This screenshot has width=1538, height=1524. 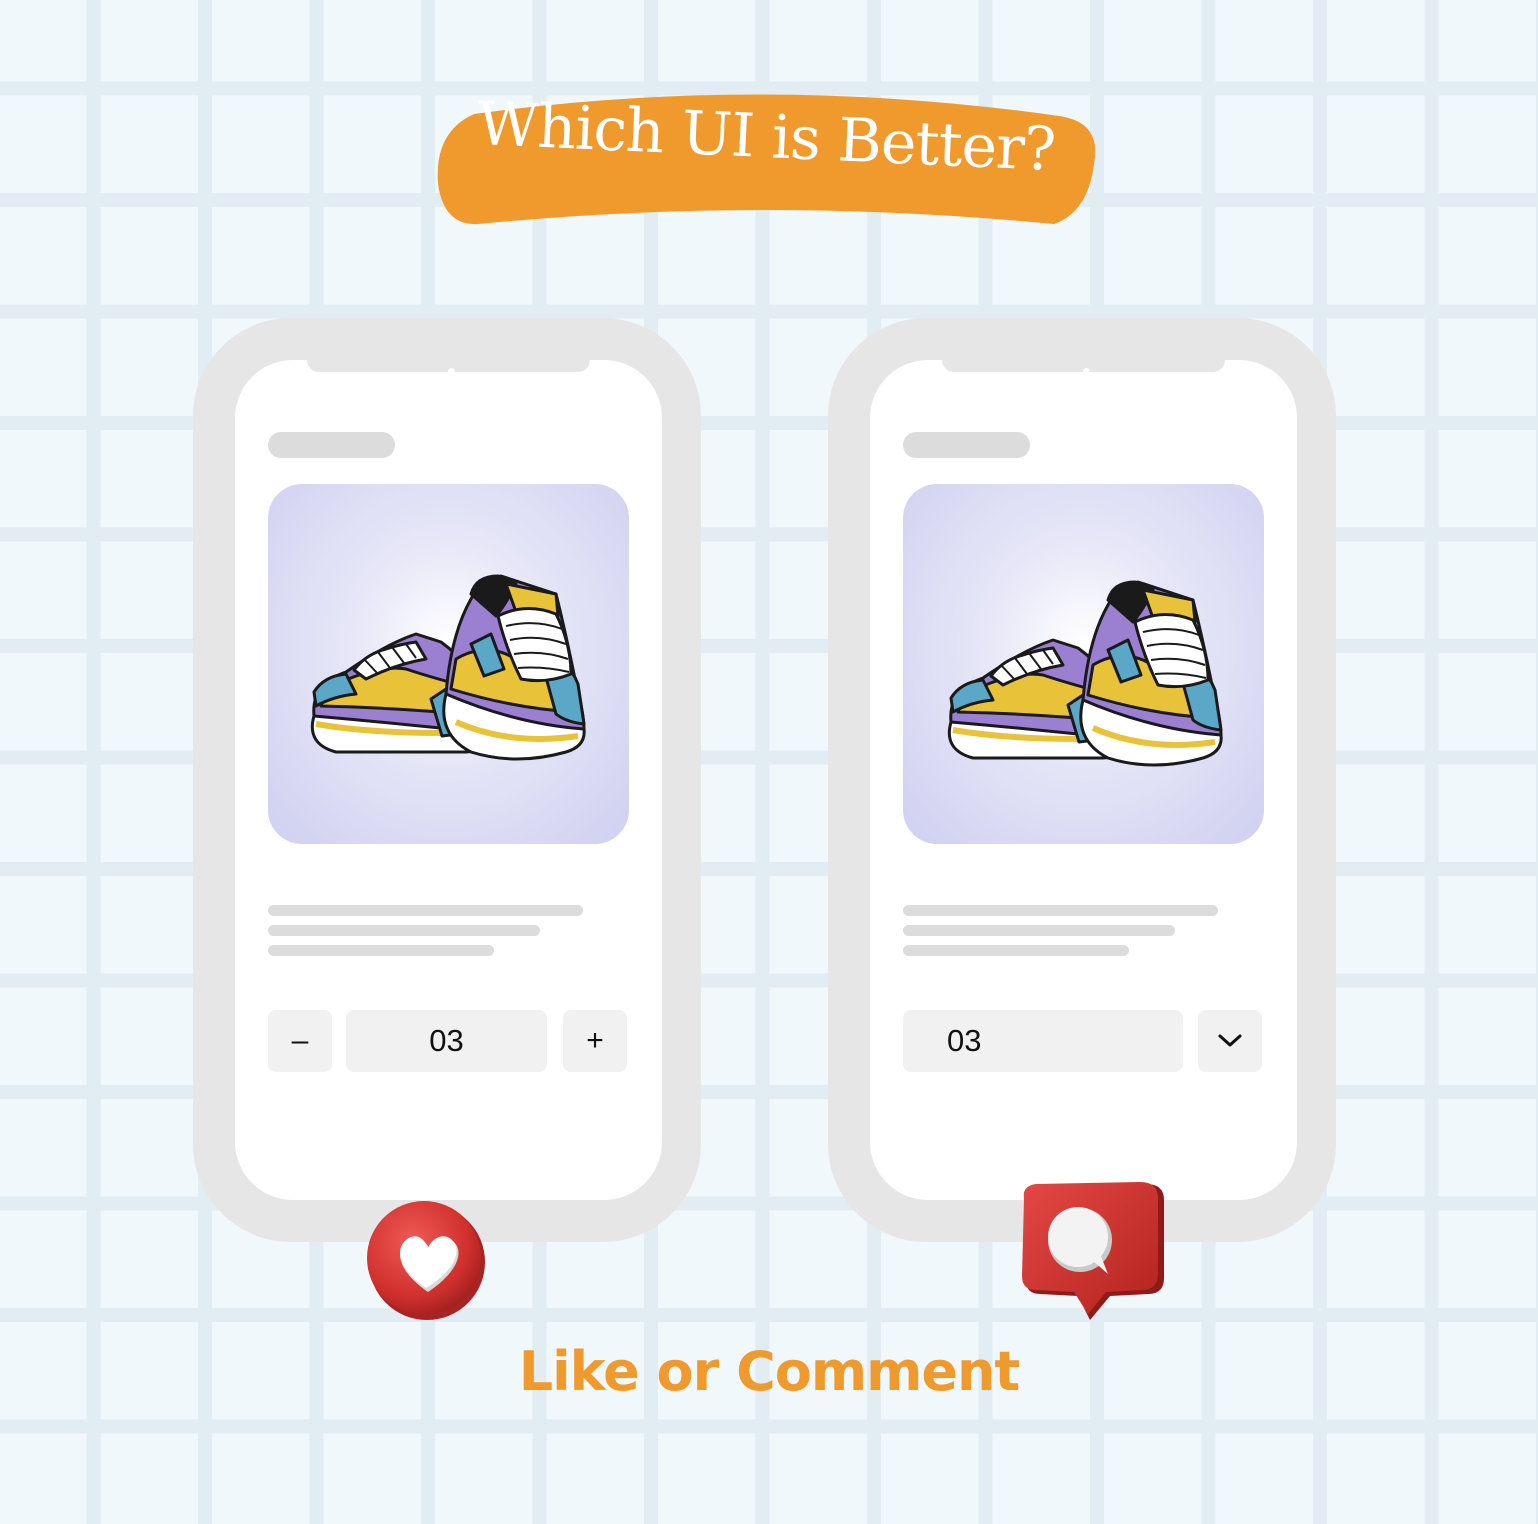 I want to click on title-banner: Which UI is Better?, so click(x=766, y=159).